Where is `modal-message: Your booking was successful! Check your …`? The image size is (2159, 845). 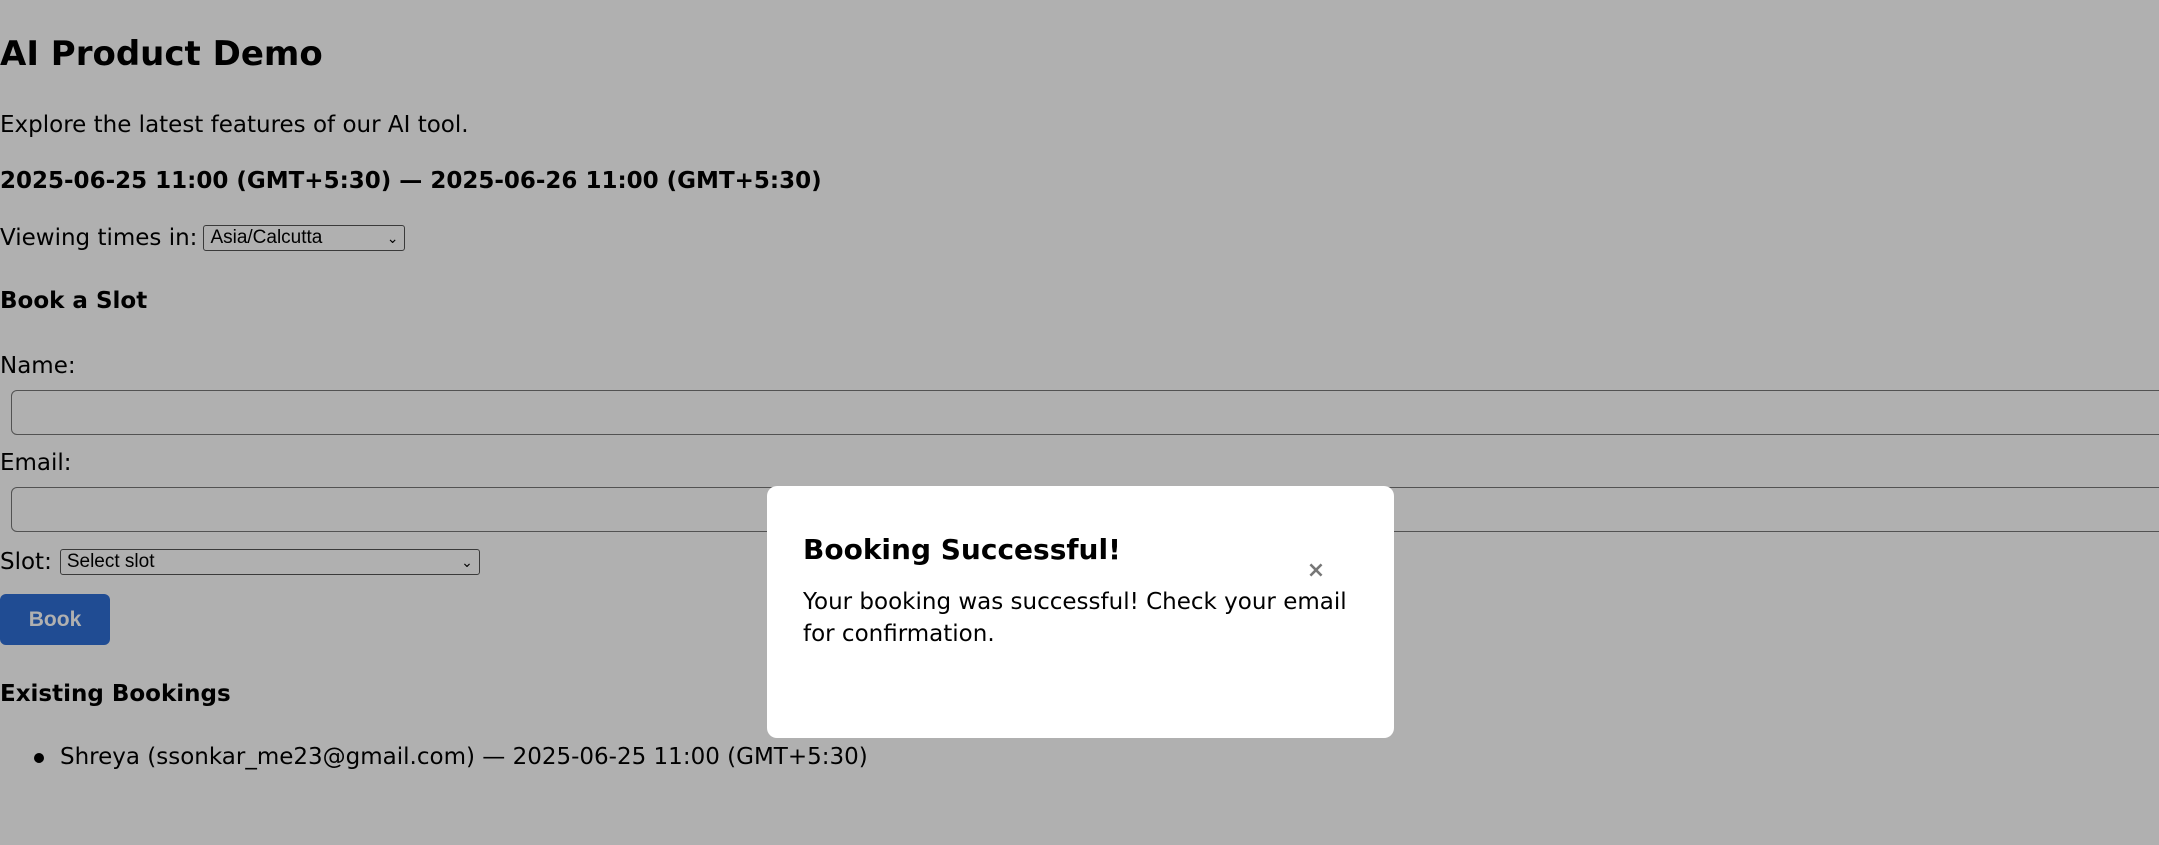 modal-message: Your booking was successful! Check your … is located at coordinates (1075, 618).